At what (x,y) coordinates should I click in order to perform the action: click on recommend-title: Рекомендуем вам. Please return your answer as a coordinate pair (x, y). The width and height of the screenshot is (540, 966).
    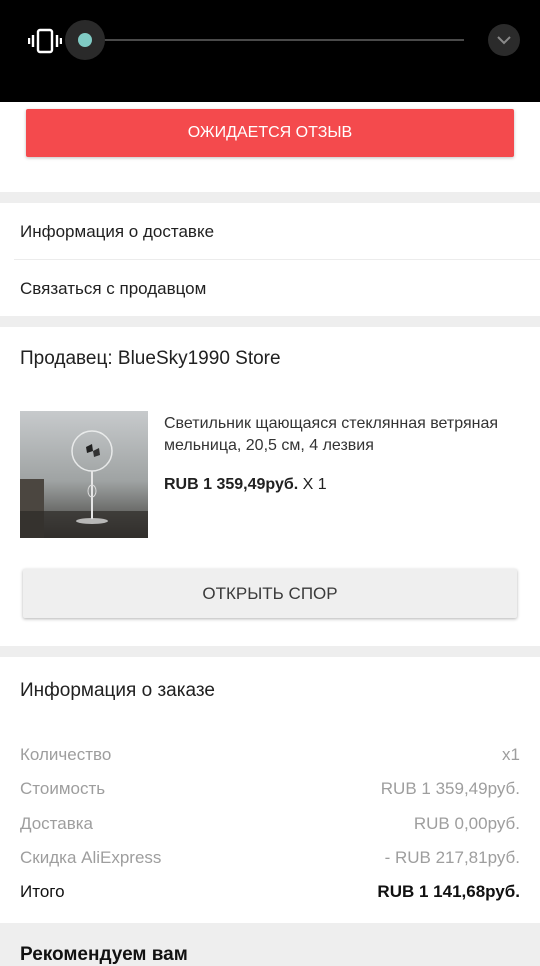
    Looking at the image, I should click on (104, 954).